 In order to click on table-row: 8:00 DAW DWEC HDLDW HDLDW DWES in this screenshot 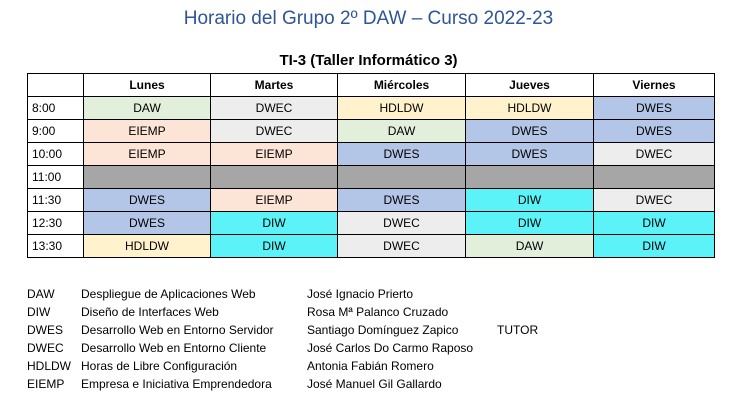, I will do `click(371, 108)`.